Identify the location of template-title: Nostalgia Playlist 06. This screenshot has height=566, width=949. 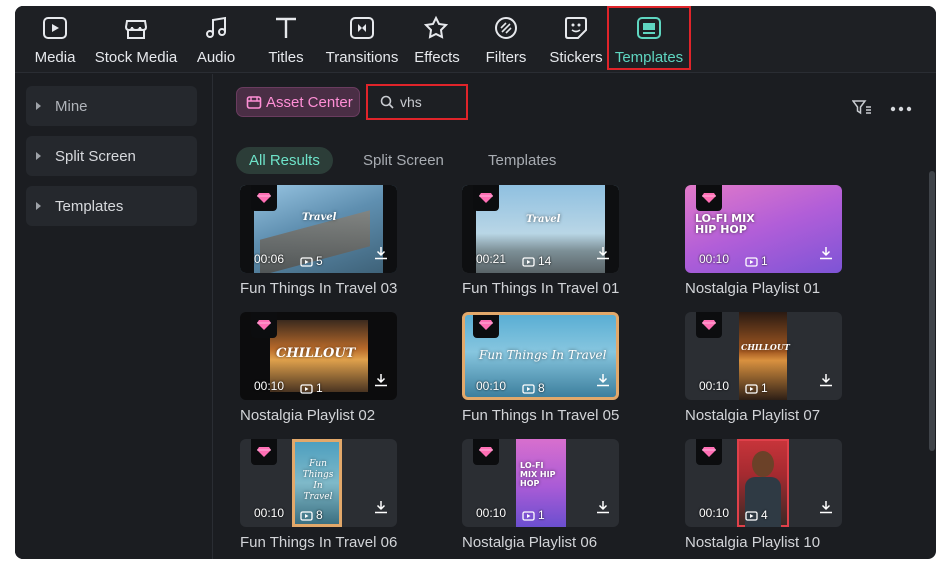
(530, 542).